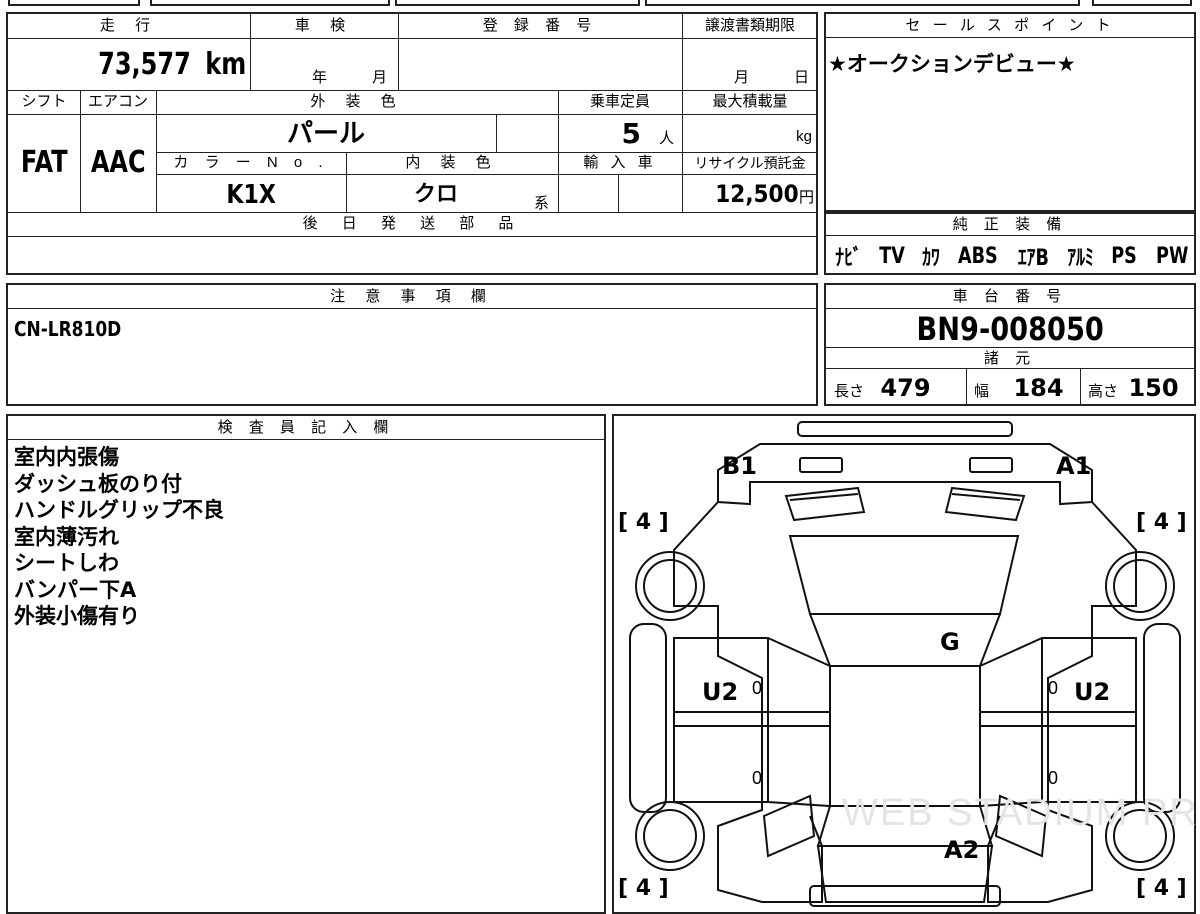  Describe the element at coordinates (620, 162) in the screenshot. I see `import-label: 輸 入 車` at that location.